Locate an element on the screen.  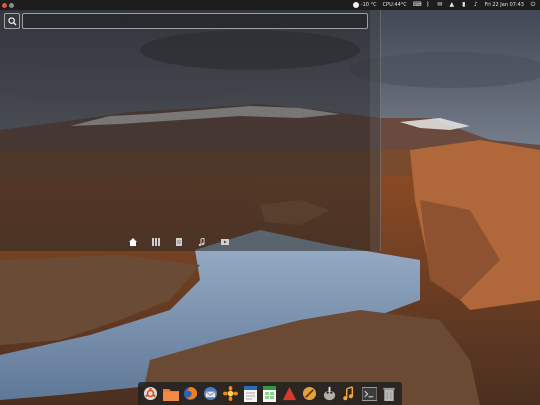
writer-document-icon is located at coordinates (250, 393).